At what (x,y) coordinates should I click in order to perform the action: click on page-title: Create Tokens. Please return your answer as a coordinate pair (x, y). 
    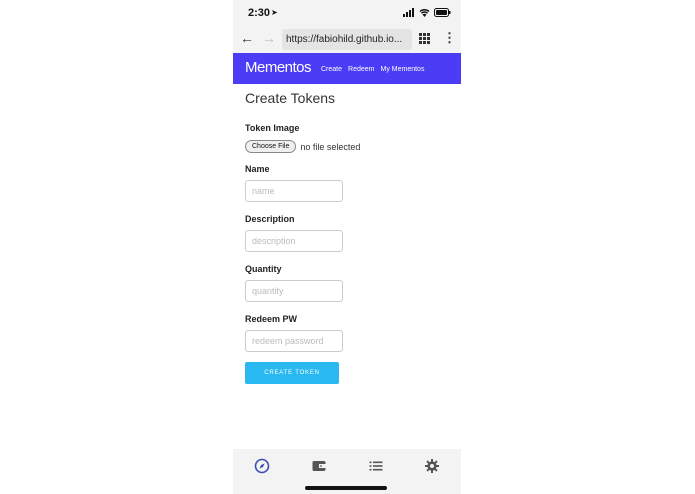
    Looking at the image, I should click on (290, 98).